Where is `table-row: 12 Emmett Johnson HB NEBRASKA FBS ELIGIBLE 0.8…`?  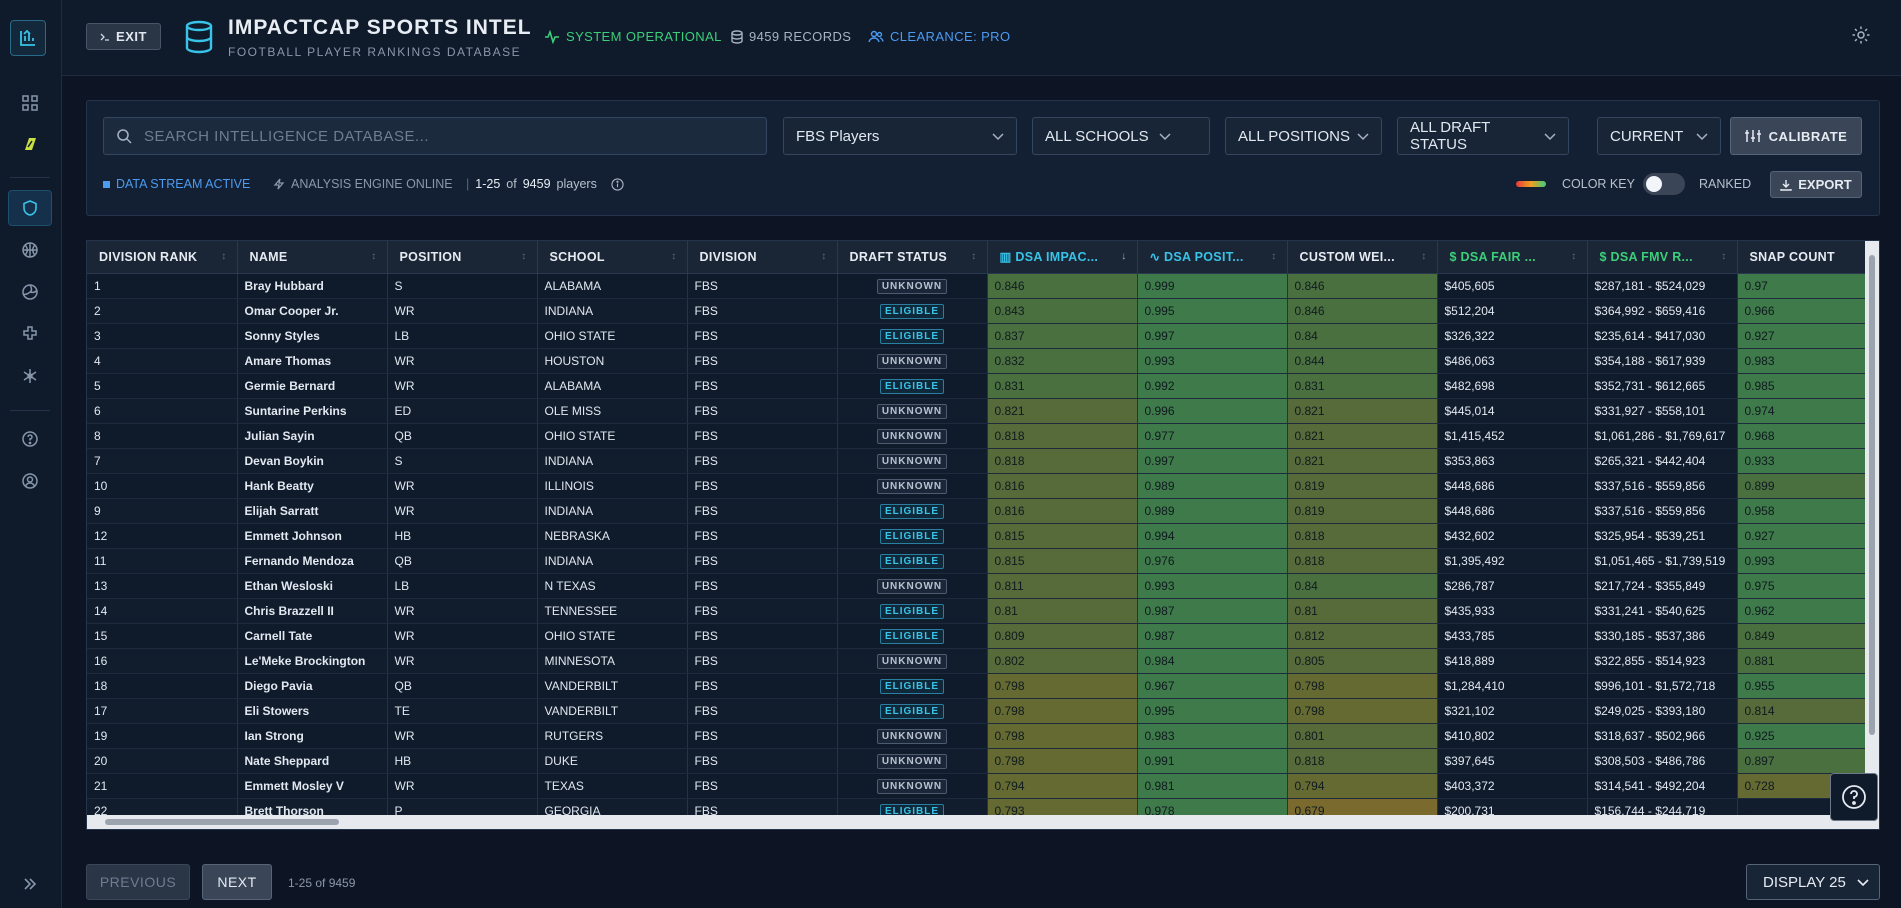 table-row: 12 Emmett Johnson HB NEBRASKA FBS ELIGIBLE 0.8… is located at coordinates (978, 536).